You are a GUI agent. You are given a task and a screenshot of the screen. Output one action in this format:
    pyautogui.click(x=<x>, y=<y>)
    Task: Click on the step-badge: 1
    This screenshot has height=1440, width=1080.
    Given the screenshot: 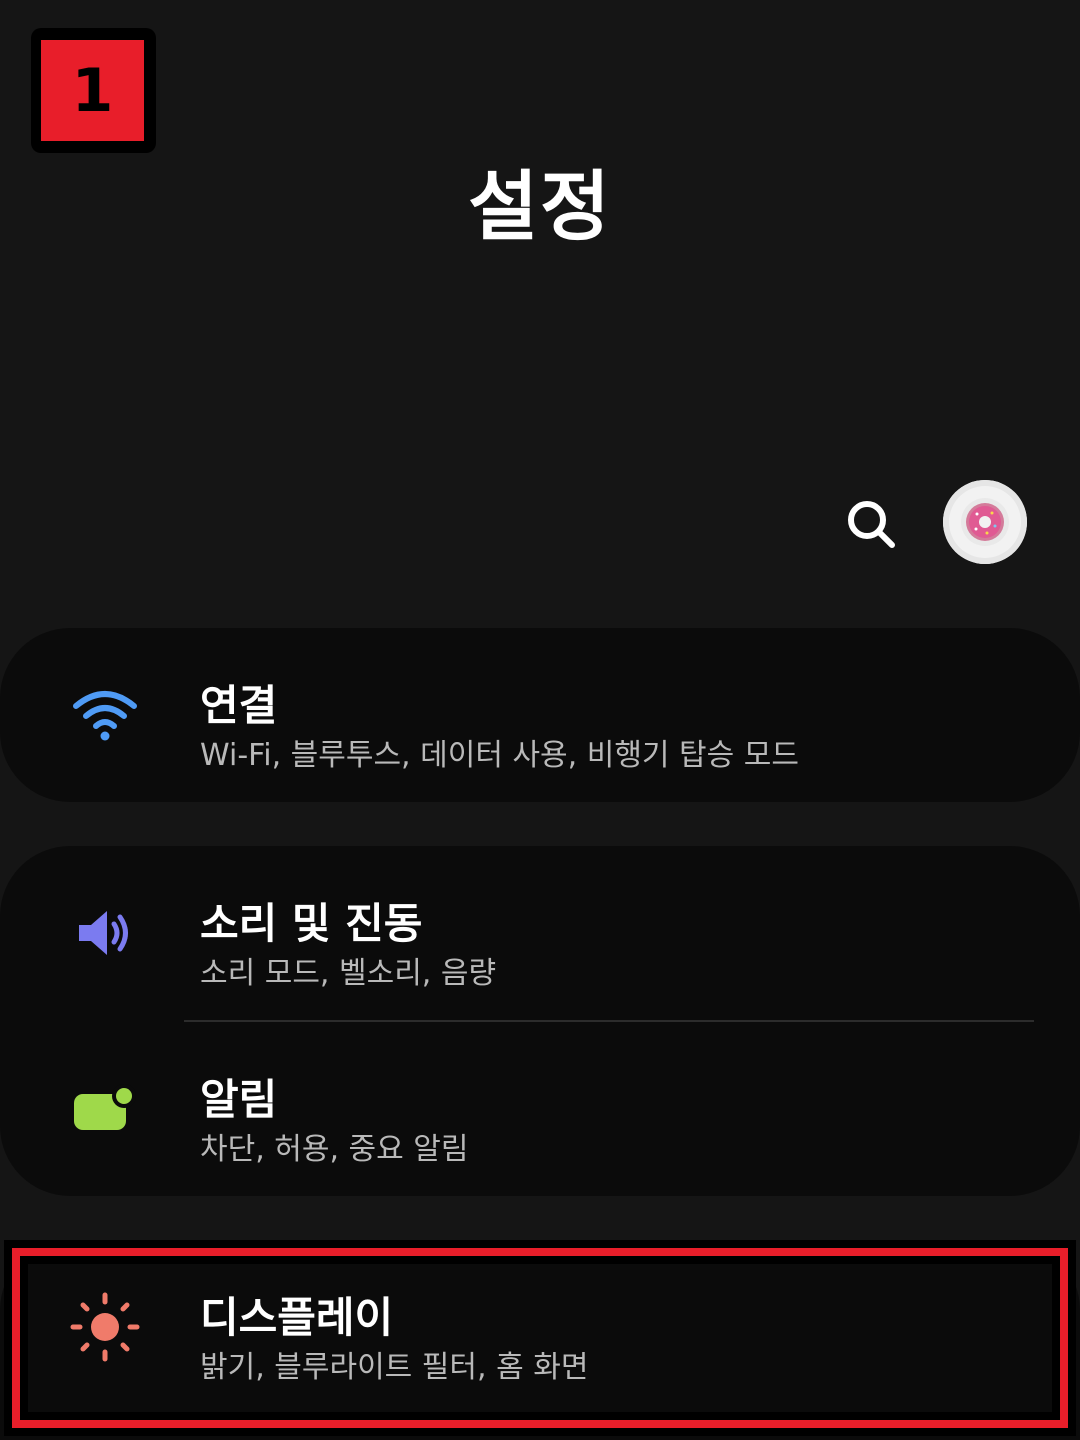 What is the action you would take?
    pyautogui.click(x=93, y=90)
    